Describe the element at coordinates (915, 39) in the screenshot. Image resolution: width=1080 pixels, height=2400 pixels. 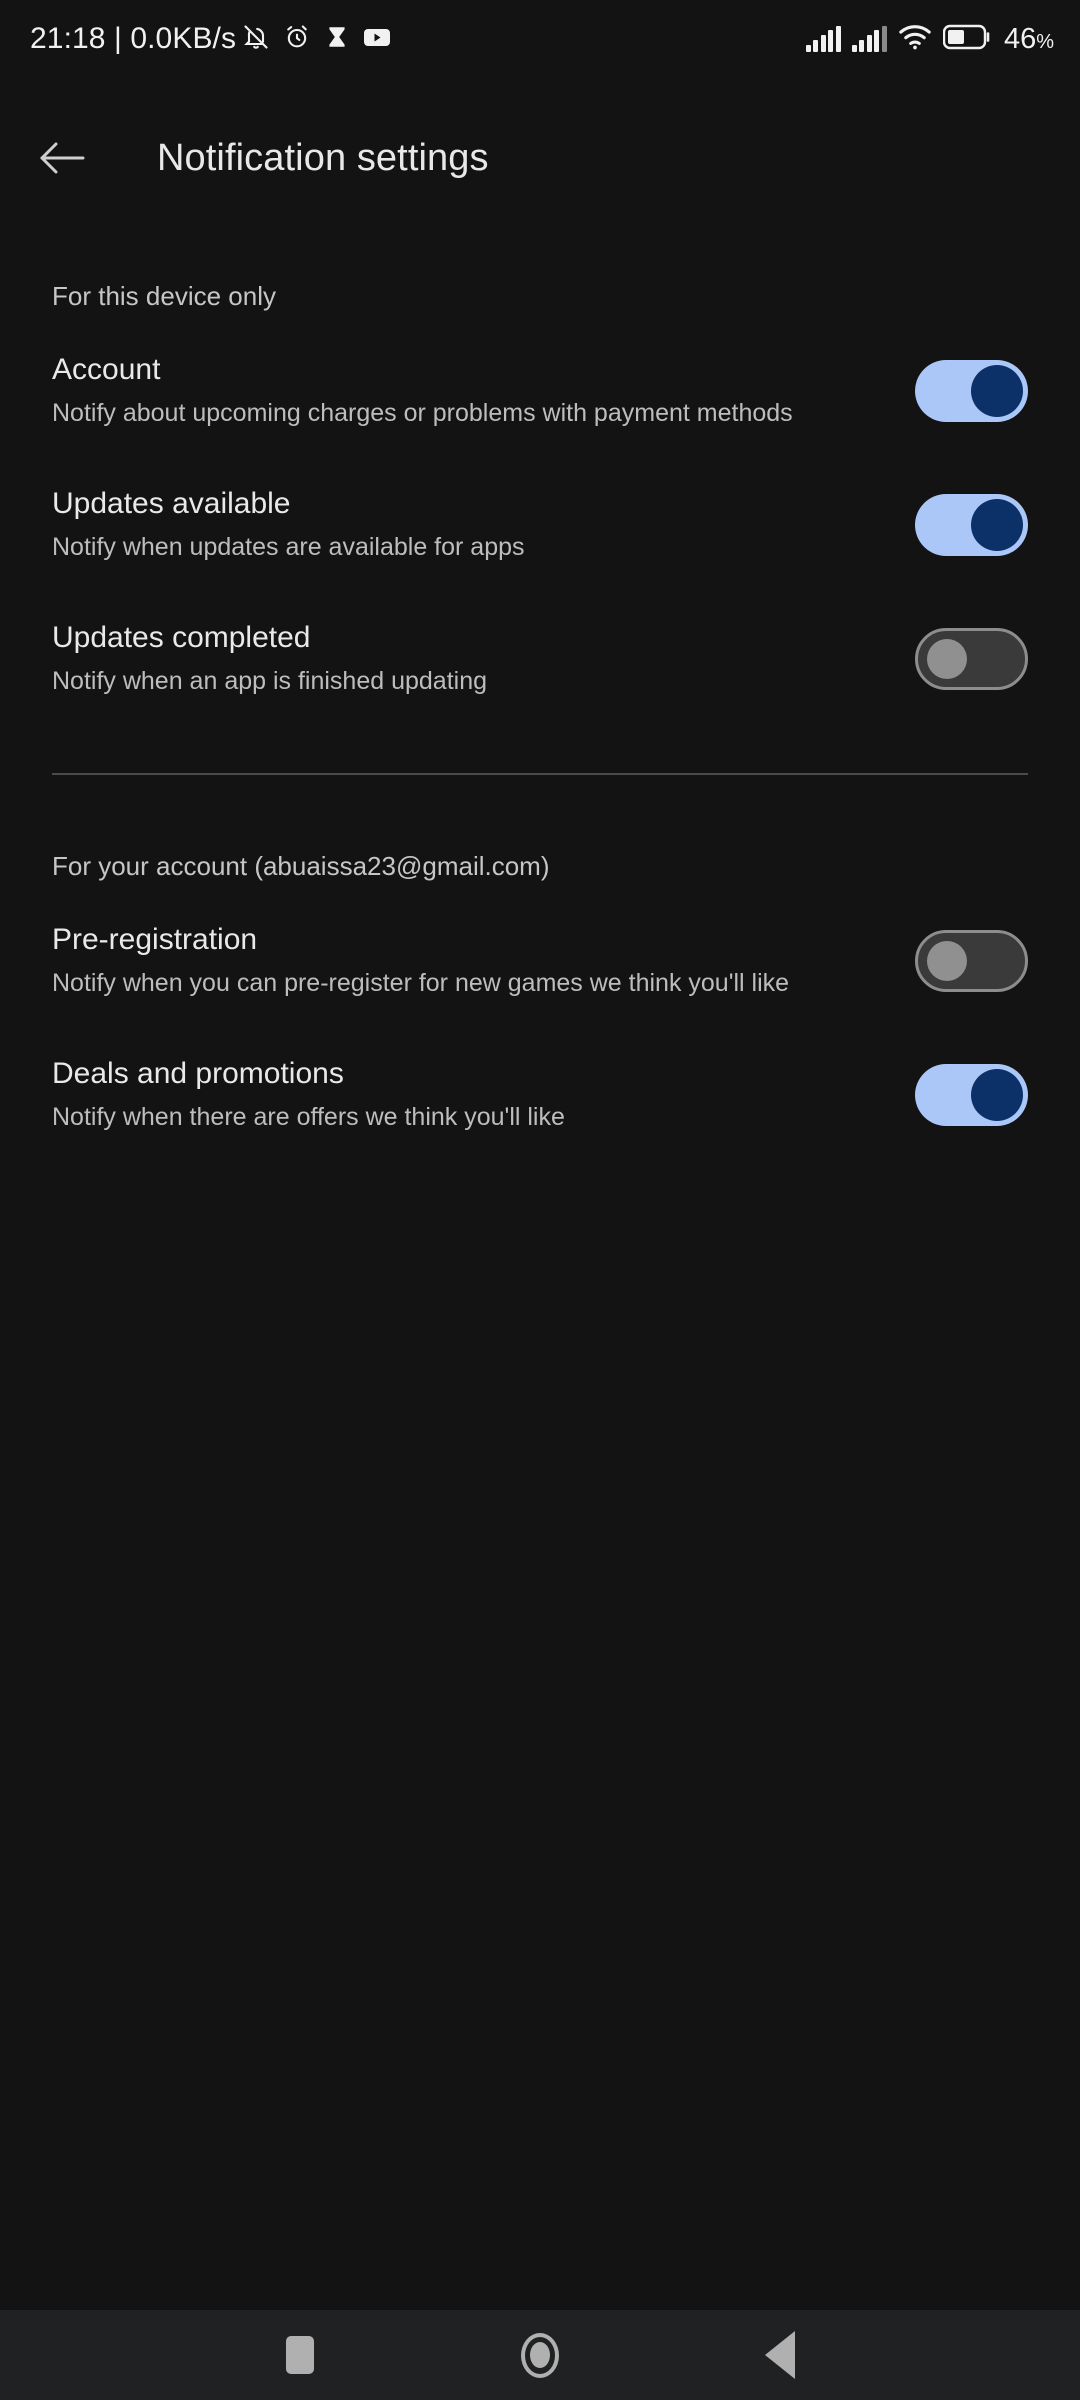
I see `wifi-icon` at that location.